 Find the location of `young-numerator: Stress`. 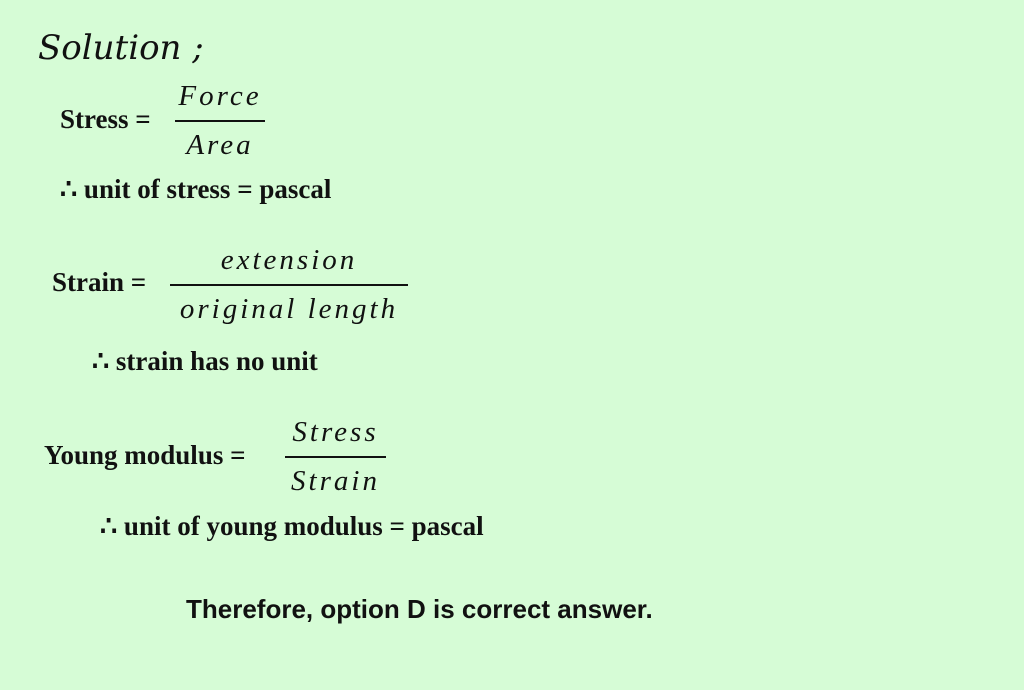

young-numerator: Stress is located at coordinates (335, 432).